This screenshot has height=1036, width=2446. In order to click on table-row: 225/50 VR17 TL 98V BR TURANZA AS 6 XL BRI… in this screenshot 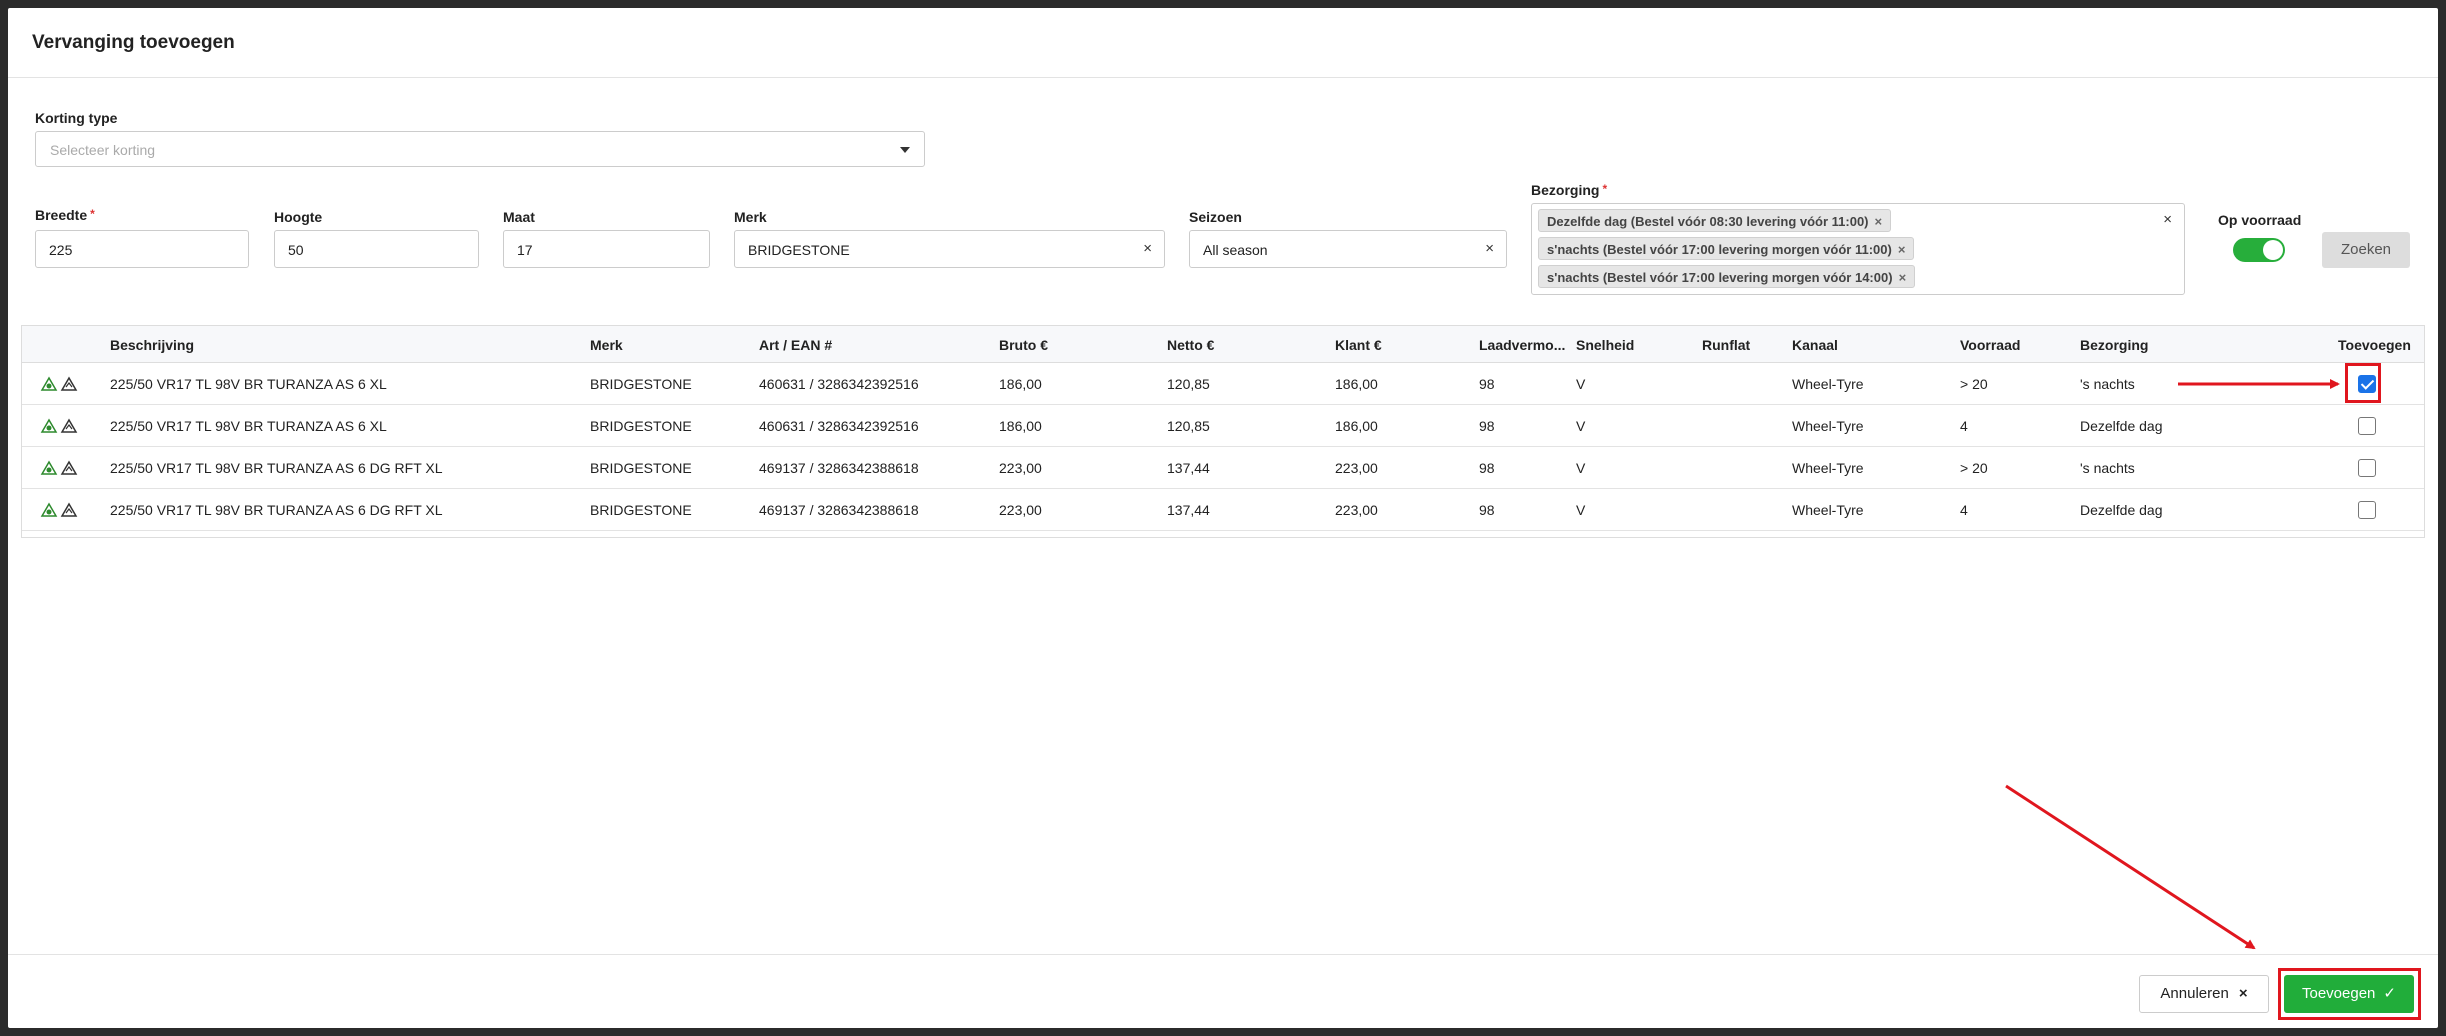, I will do `click(1223, 426)`.